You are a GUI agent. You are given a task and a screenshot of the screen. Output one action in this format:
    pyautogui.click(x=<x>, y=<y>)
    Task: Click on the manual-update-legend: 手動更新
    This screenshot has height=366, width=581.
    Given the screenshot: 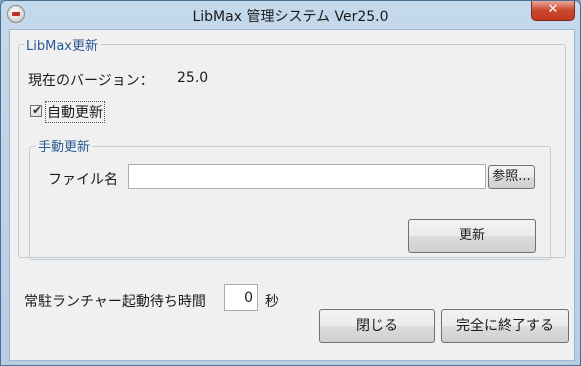 What is the action you would take?
    pyautogui.click(x=64, y=145)
    